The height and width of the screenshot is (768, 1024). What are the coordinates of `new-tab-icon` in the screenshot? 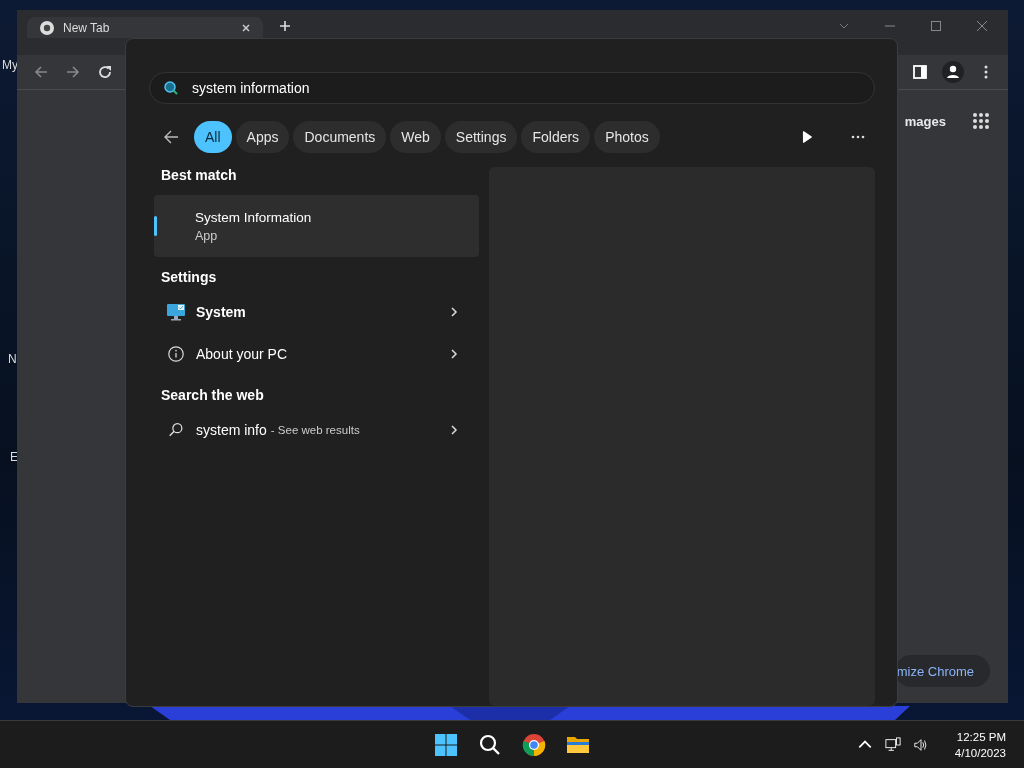 It's located at (285, 26).